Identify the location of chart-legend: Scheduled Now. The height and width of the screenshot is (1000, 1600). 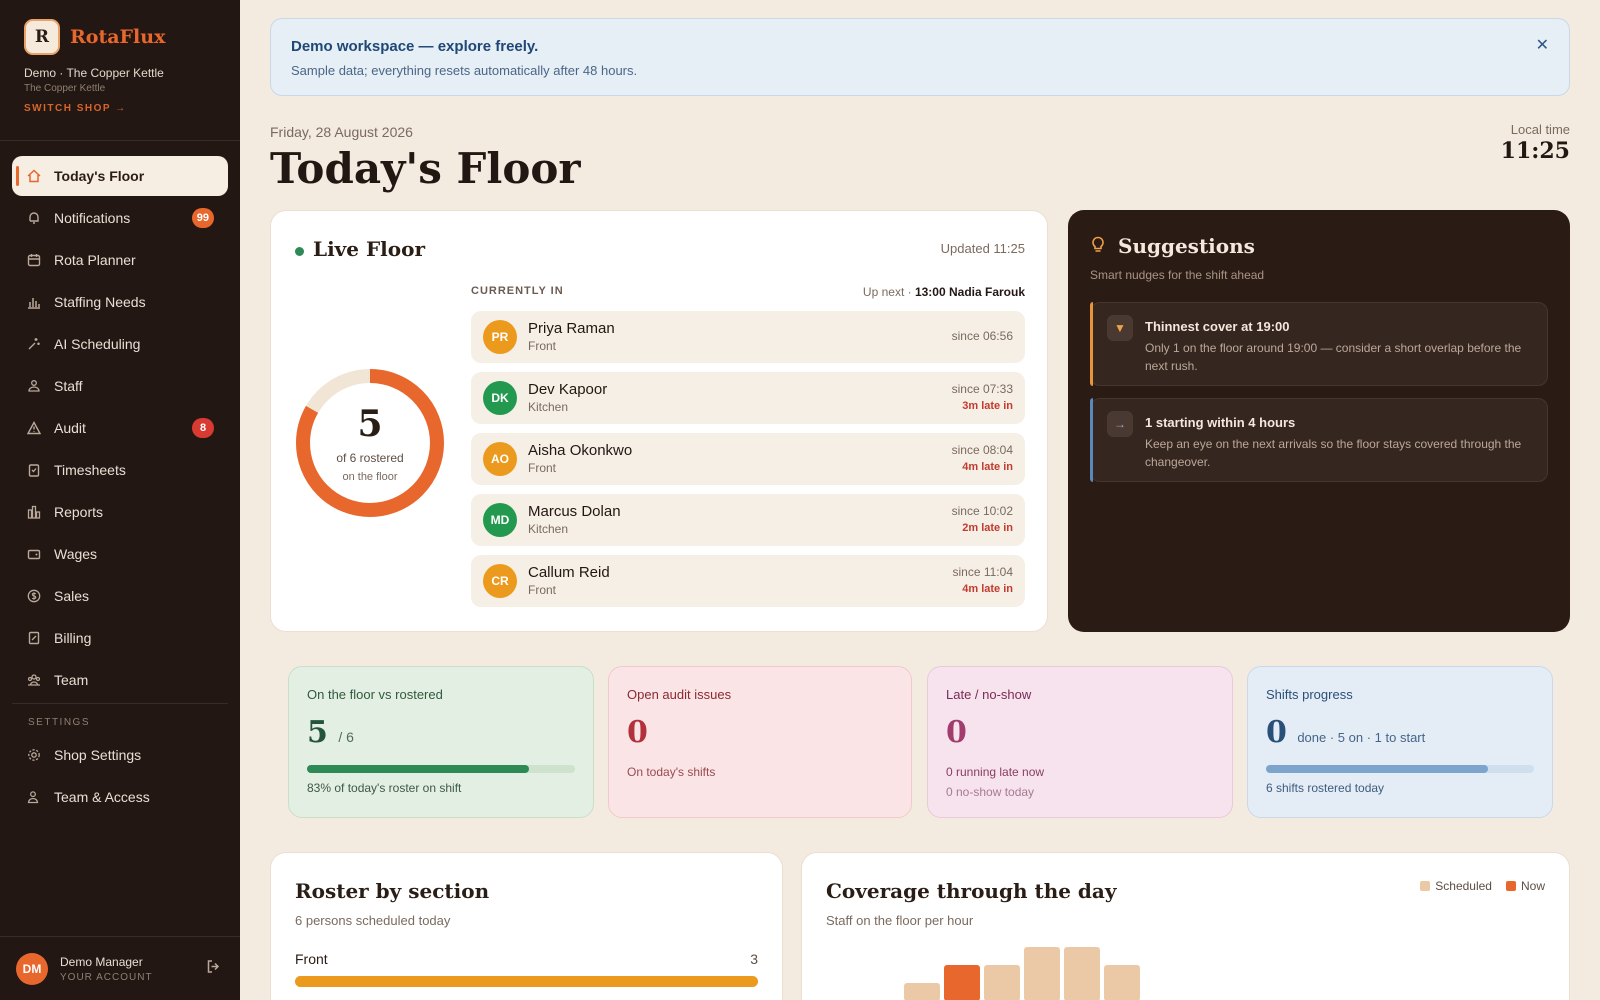
(1482, 886).